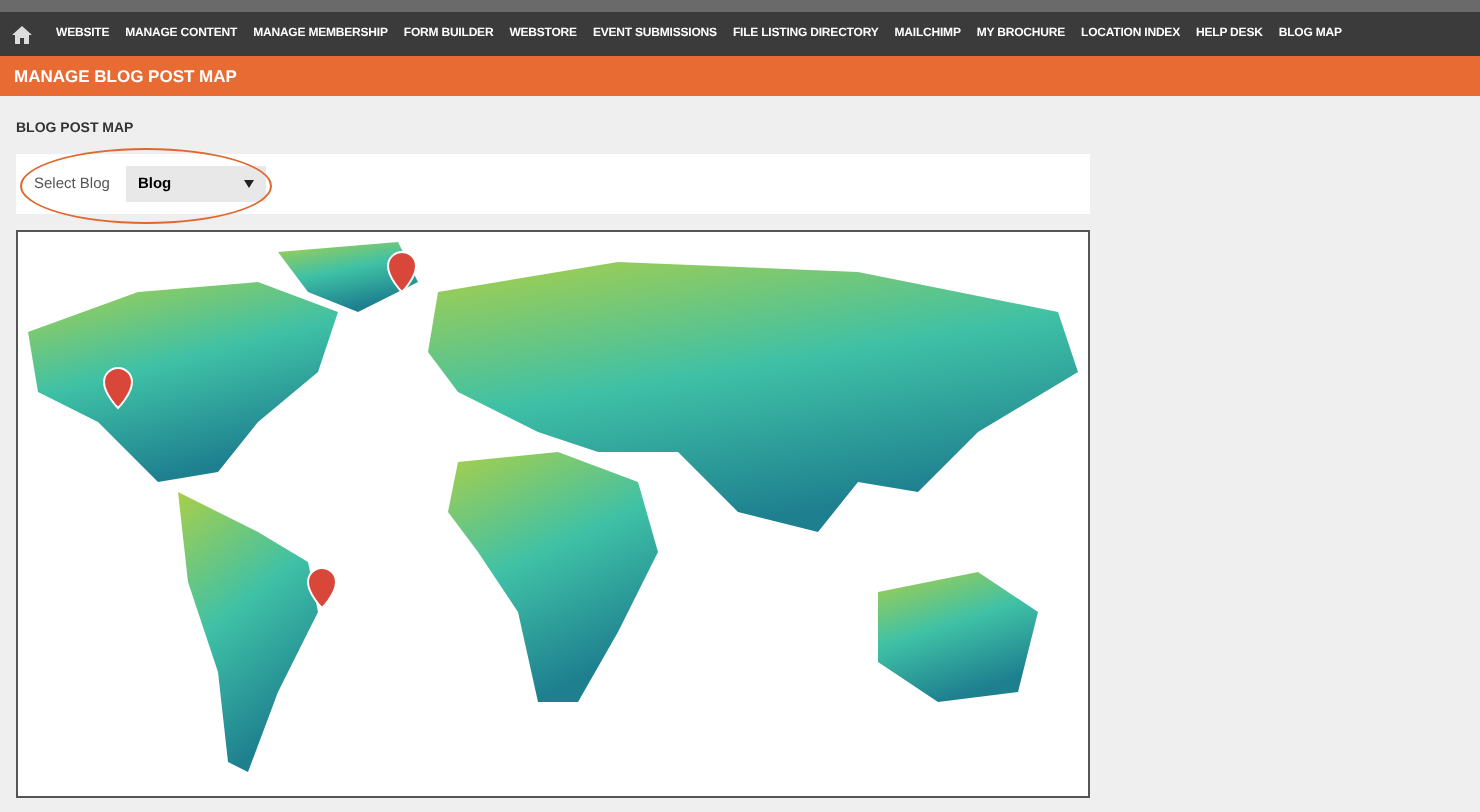  What do you see at coordinates (740, 76) in the screenshot?
I see `page-title: MANAGE BLOG POST MAP` at bounding box center [740, 76].